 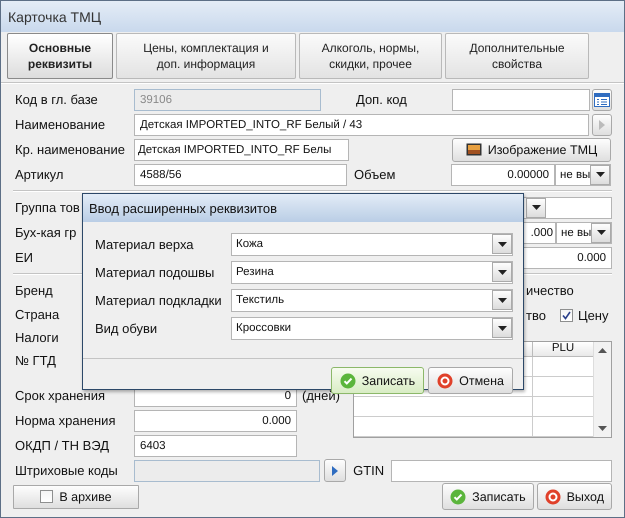 What do you see at coordinates (372, 272) in the screenshot?
I see `combo-box: Резина` at bounding box center [372, 272].